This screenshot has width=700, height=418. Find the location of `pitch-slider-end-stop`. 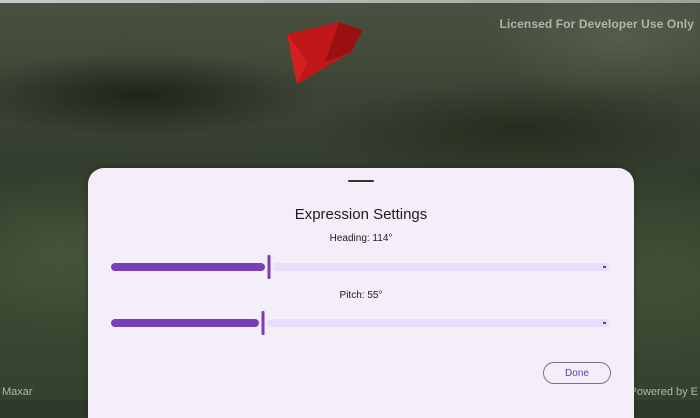

pitch-slider-end-stop is located at coordinates (604, 323).